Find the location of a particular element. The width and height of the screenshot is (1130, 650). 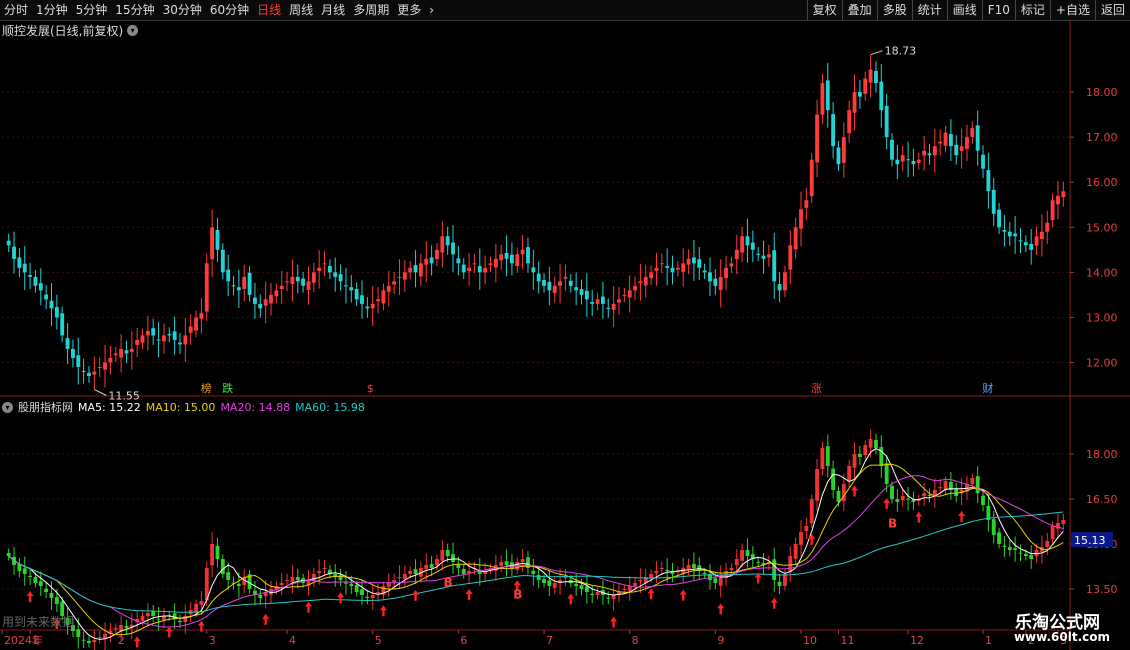

low-marker-line is located at coordinates (100, 392).